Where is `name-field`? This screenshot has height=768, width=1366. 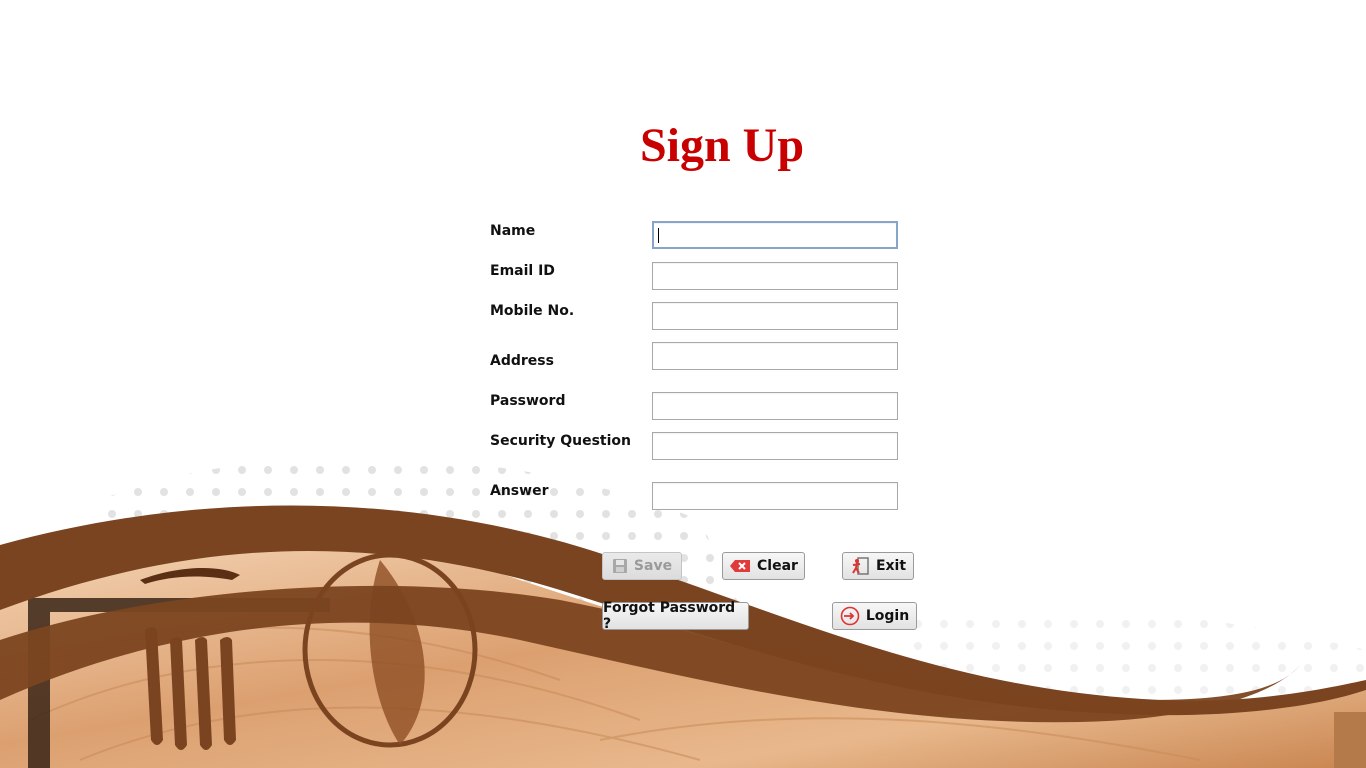 name-field is located at coordinates (775, 235).